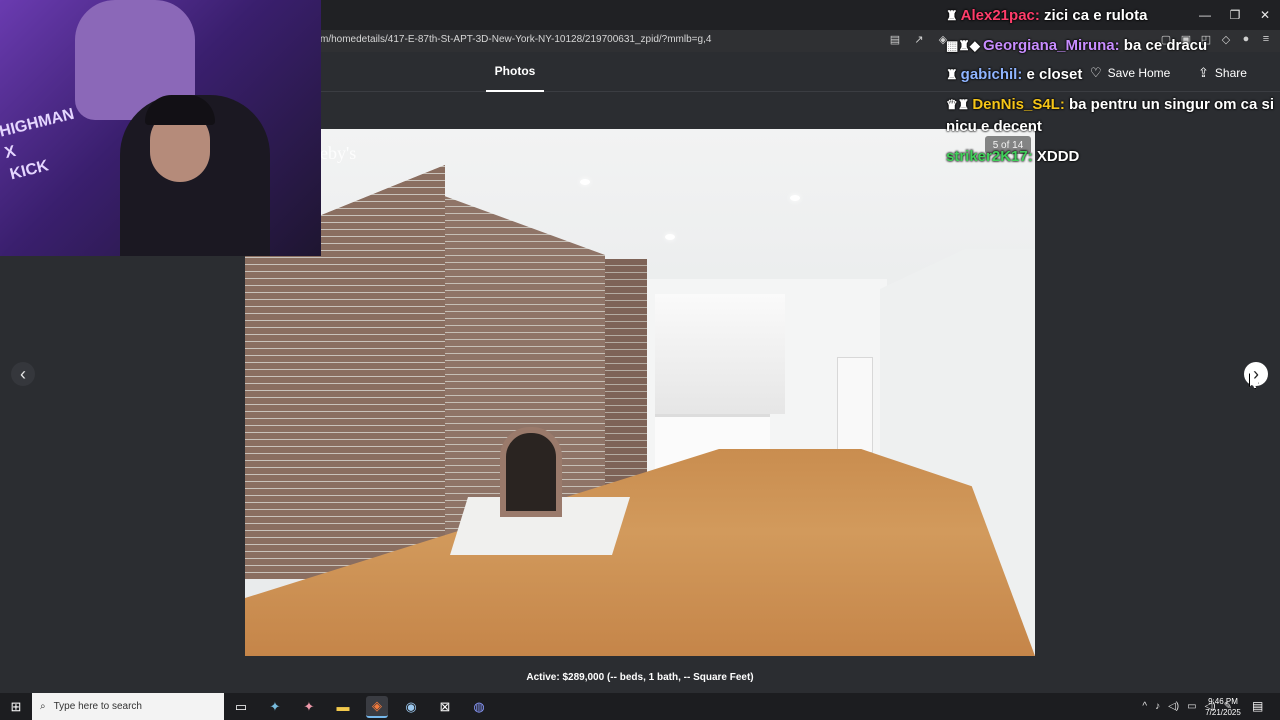  What do you see at coordinates (1157, 706) in the screenshot?
I see `microphone-icon: ♪` at bounding box center [1157, 706].